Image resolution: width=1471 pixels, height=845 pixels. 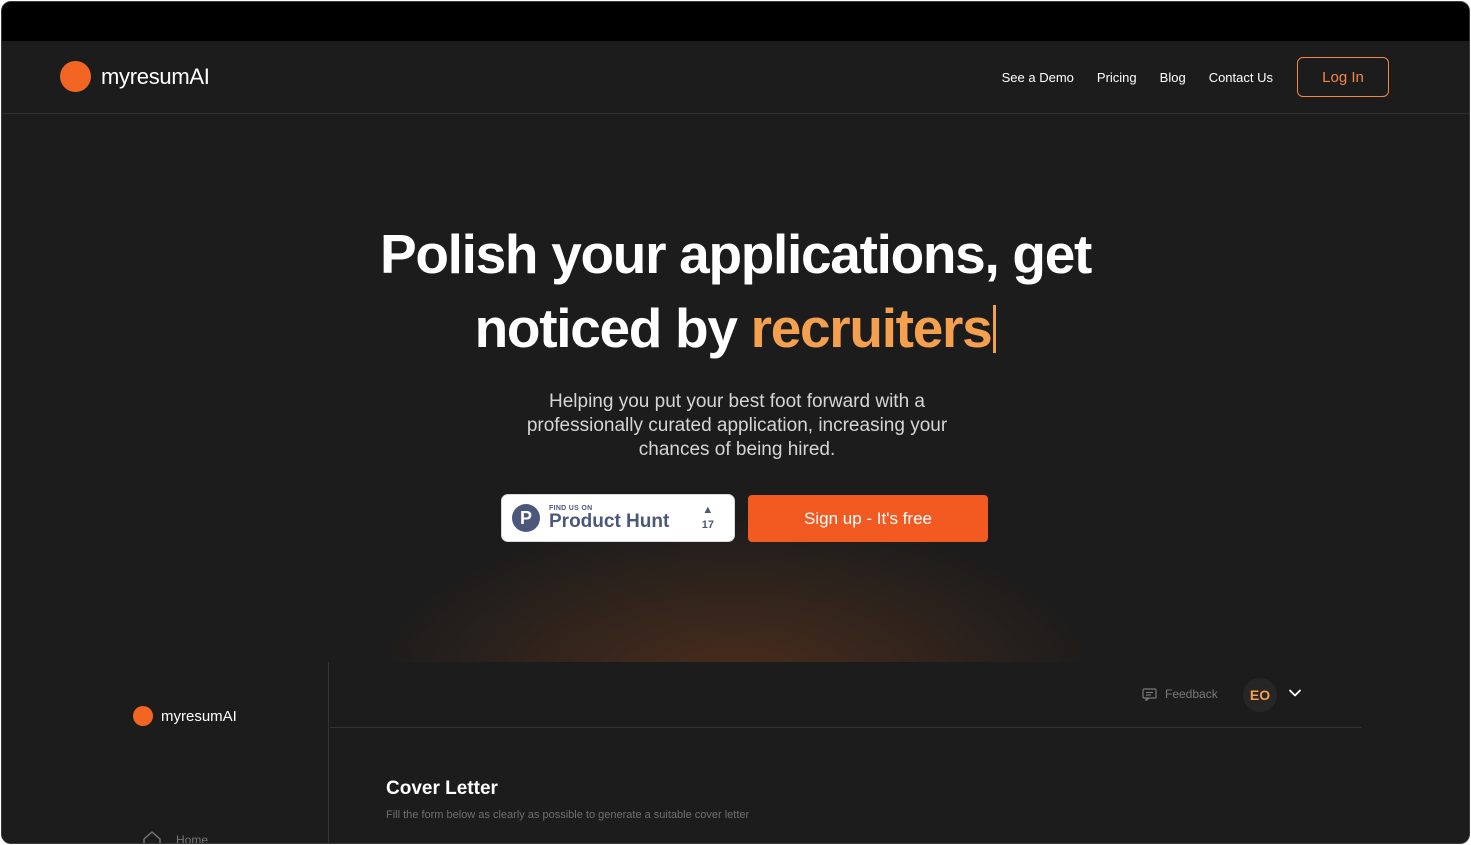 What do you see at coordinates (442, 788) in the screenshot?
I see `cover-letter-title: Cover Letter` at bounding box center [442, 788].